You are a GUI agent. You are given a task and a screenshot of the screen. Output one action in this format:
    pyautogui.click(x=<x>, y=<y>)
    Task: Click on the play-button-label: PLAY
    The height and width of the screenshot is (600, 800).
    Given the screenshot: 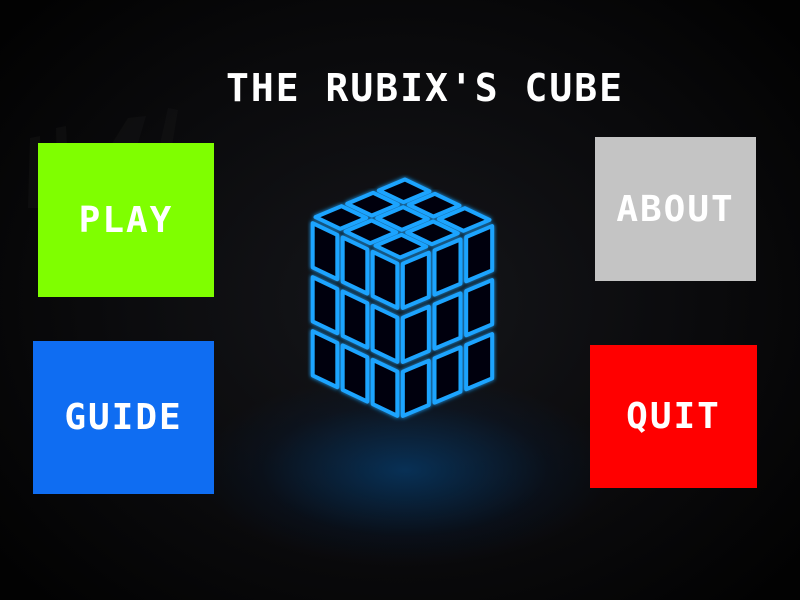 What is the action you would take?
    pyautogui.click(x=126, y=220)
    